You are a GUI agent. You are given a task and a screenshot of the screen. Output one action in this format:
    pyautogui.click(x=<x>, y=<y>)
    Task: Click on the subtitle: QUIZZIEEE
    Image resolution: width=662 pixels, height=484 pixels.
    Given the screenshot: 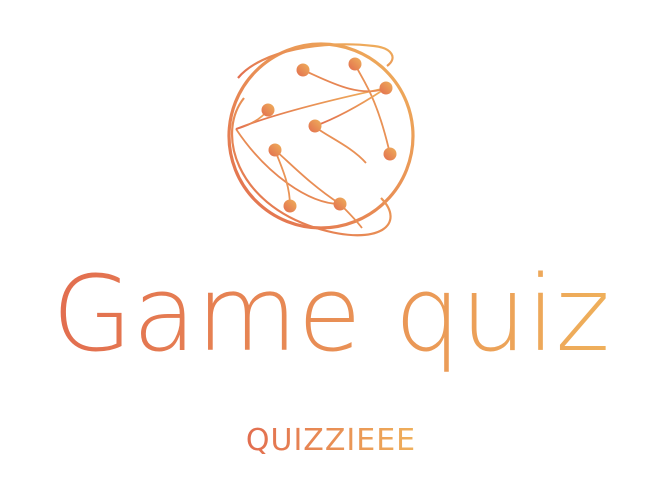 What is the action you would take?
    pyautogui.click(x=331, y=440)
    